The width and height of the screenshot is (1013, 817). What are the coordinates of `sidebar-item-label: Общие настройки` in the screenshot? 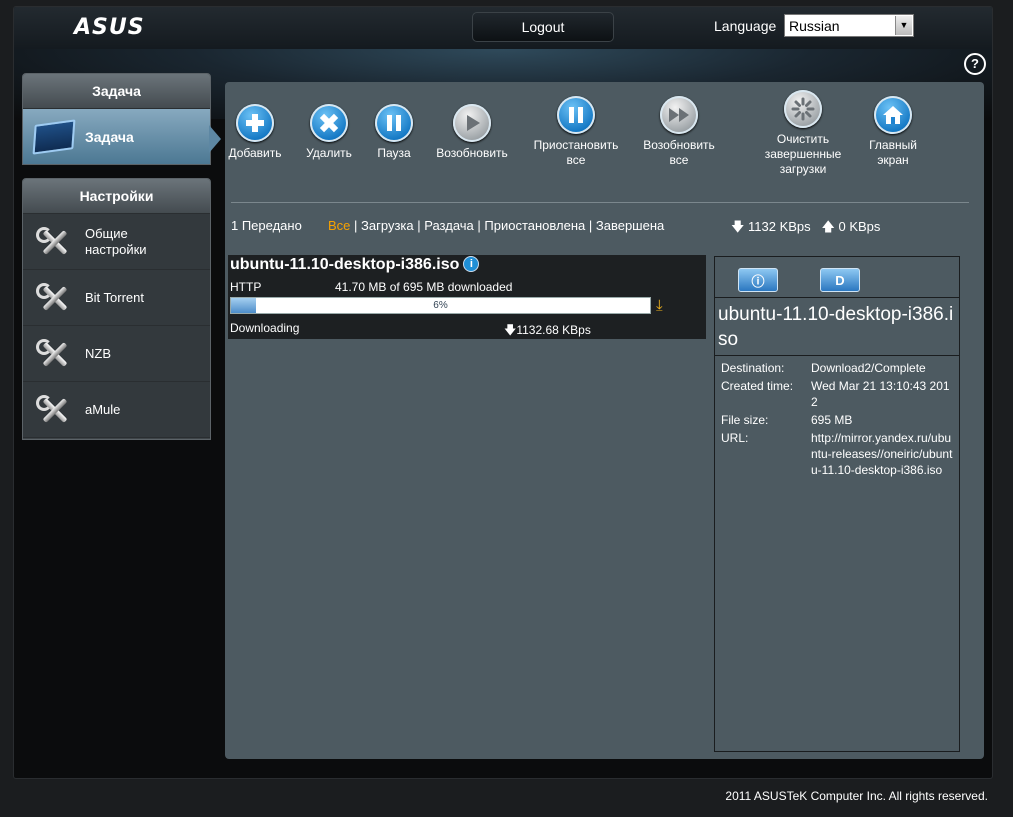 It's located at (116, 241).